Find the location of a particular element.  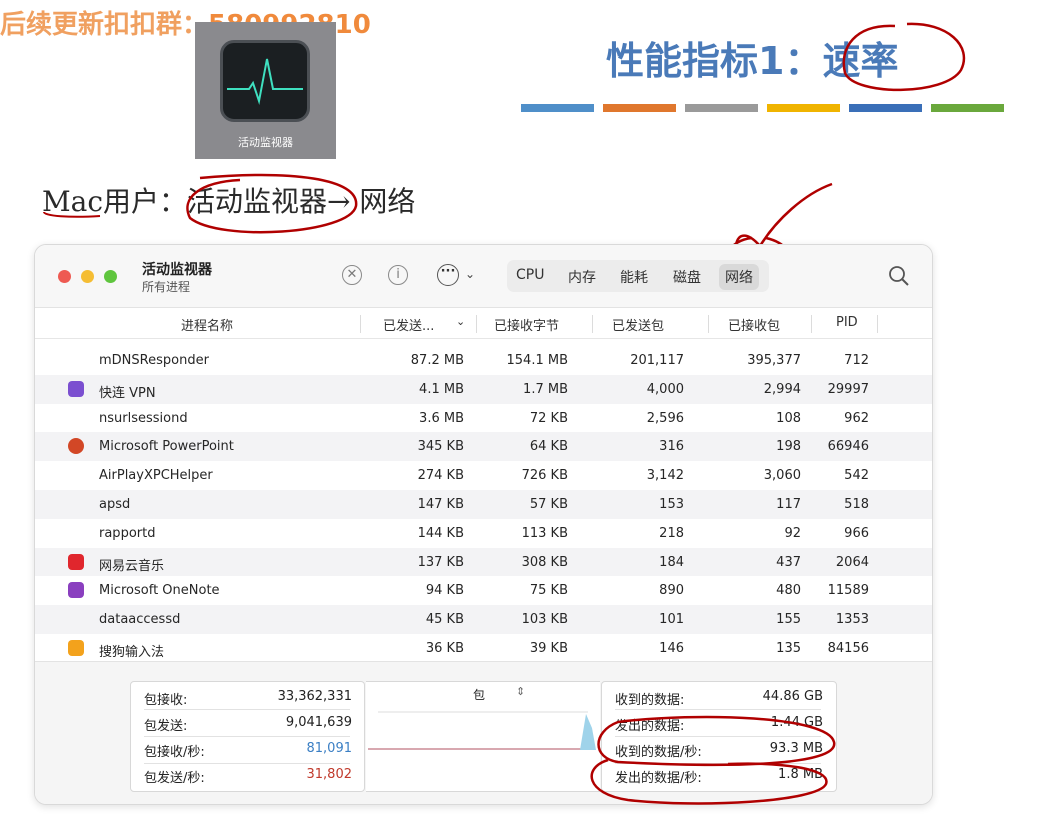

column-pid: PID is located at coordinates (847, 322).